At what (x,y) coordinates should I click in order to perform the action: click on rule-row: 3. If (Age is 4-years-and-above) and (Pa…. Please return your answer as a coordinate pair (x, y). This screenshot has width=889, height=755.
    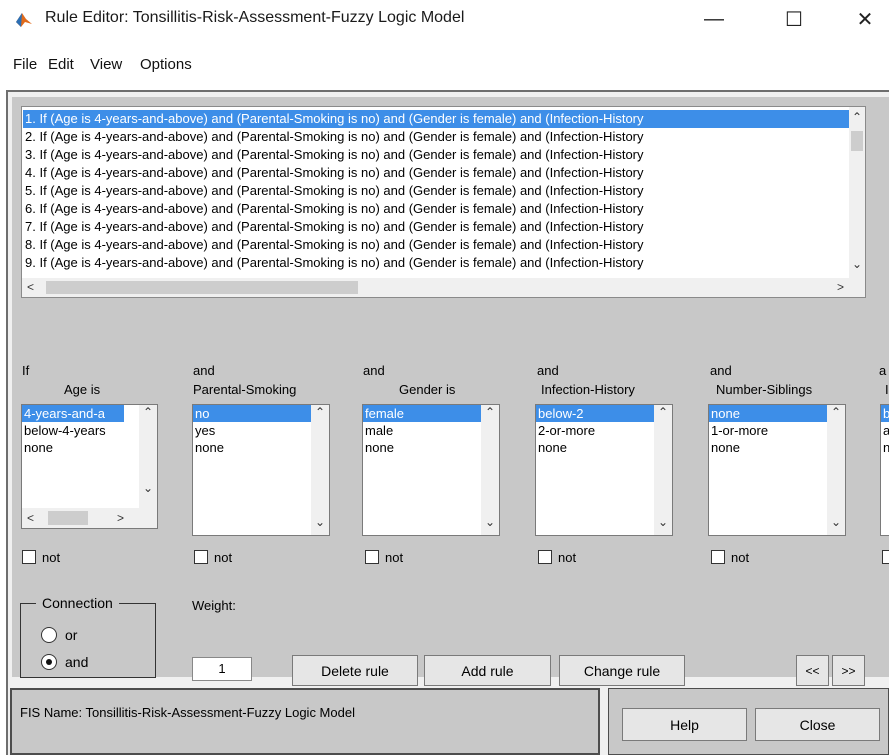
    Looking at the image, I should click on (438, 155).